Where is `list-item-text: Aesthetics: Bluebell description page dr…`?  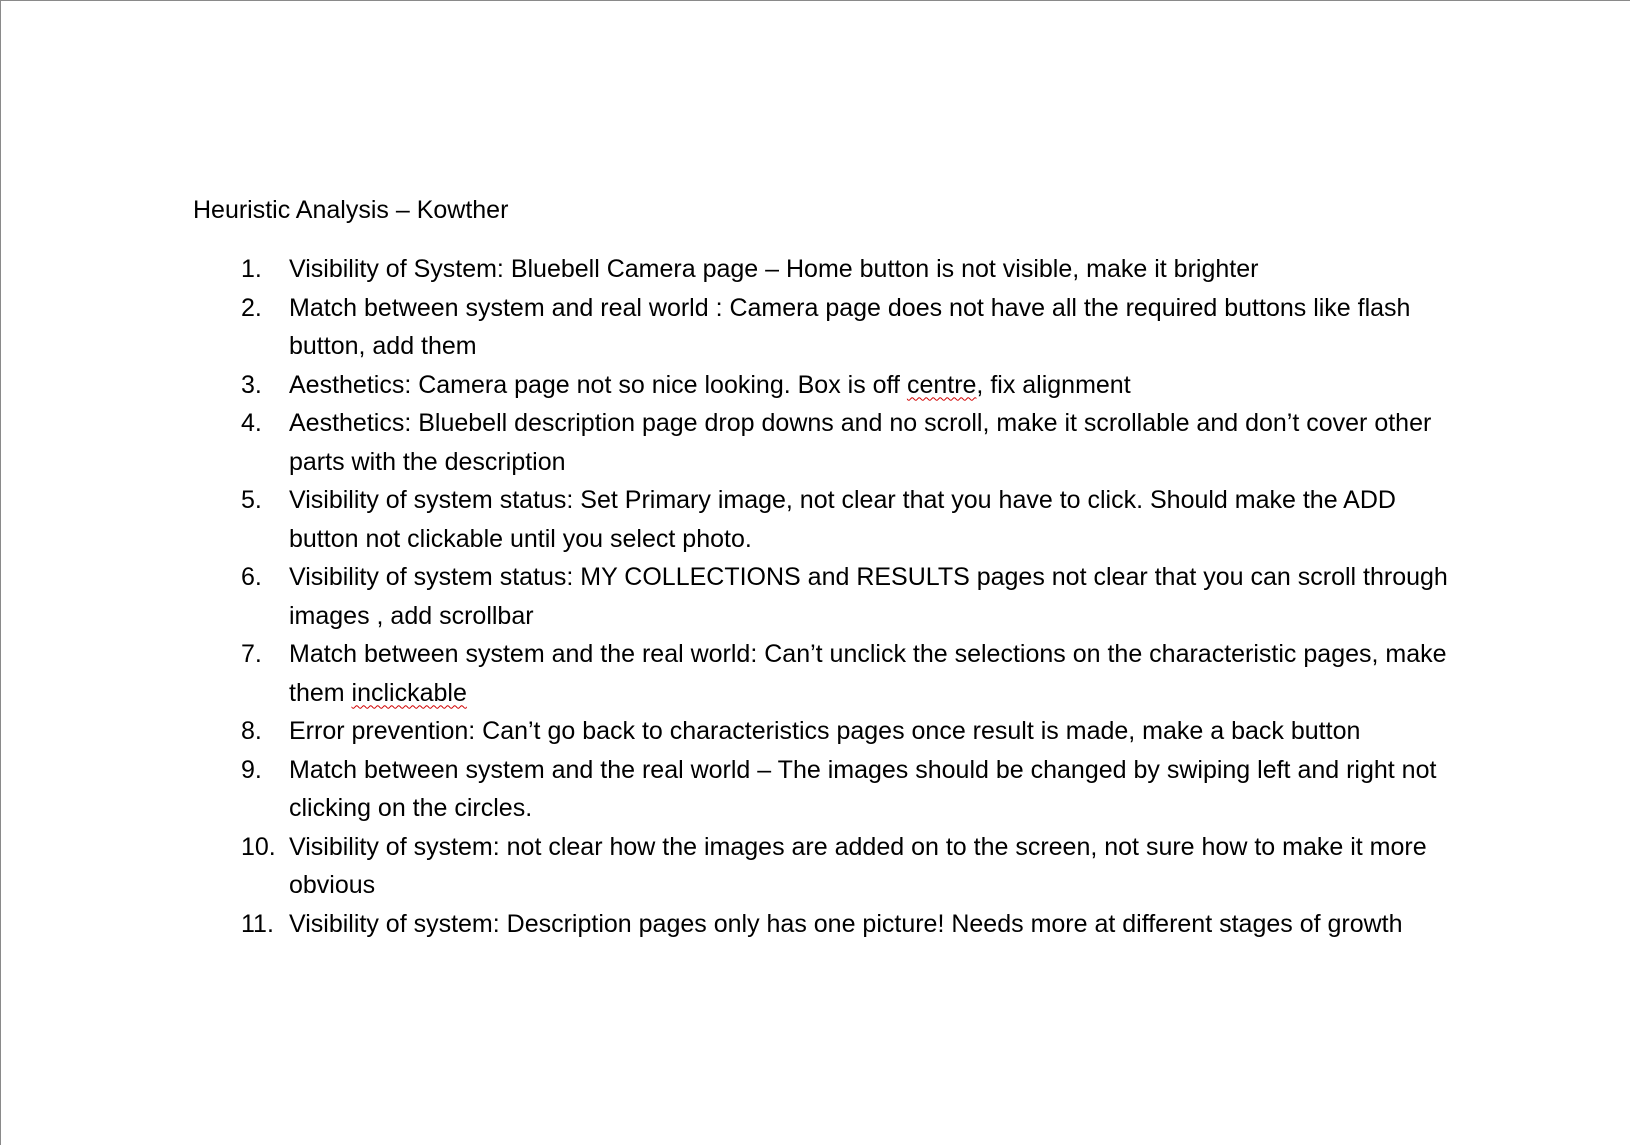 list-item-text: Aesthetics: Bluebell description page dr… is located at coordinates (860, 442).